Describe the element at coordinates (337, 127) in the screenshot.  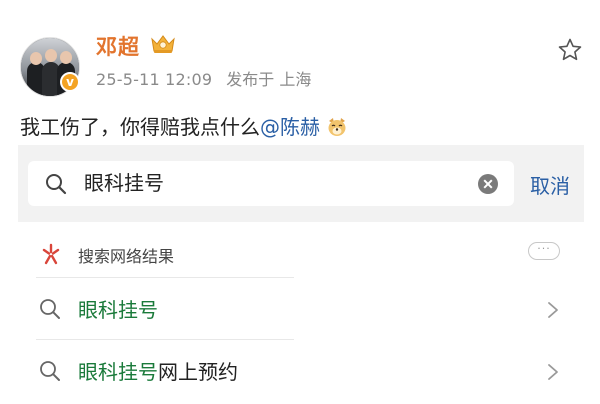
I see `dog-emoji-icon` at that location.